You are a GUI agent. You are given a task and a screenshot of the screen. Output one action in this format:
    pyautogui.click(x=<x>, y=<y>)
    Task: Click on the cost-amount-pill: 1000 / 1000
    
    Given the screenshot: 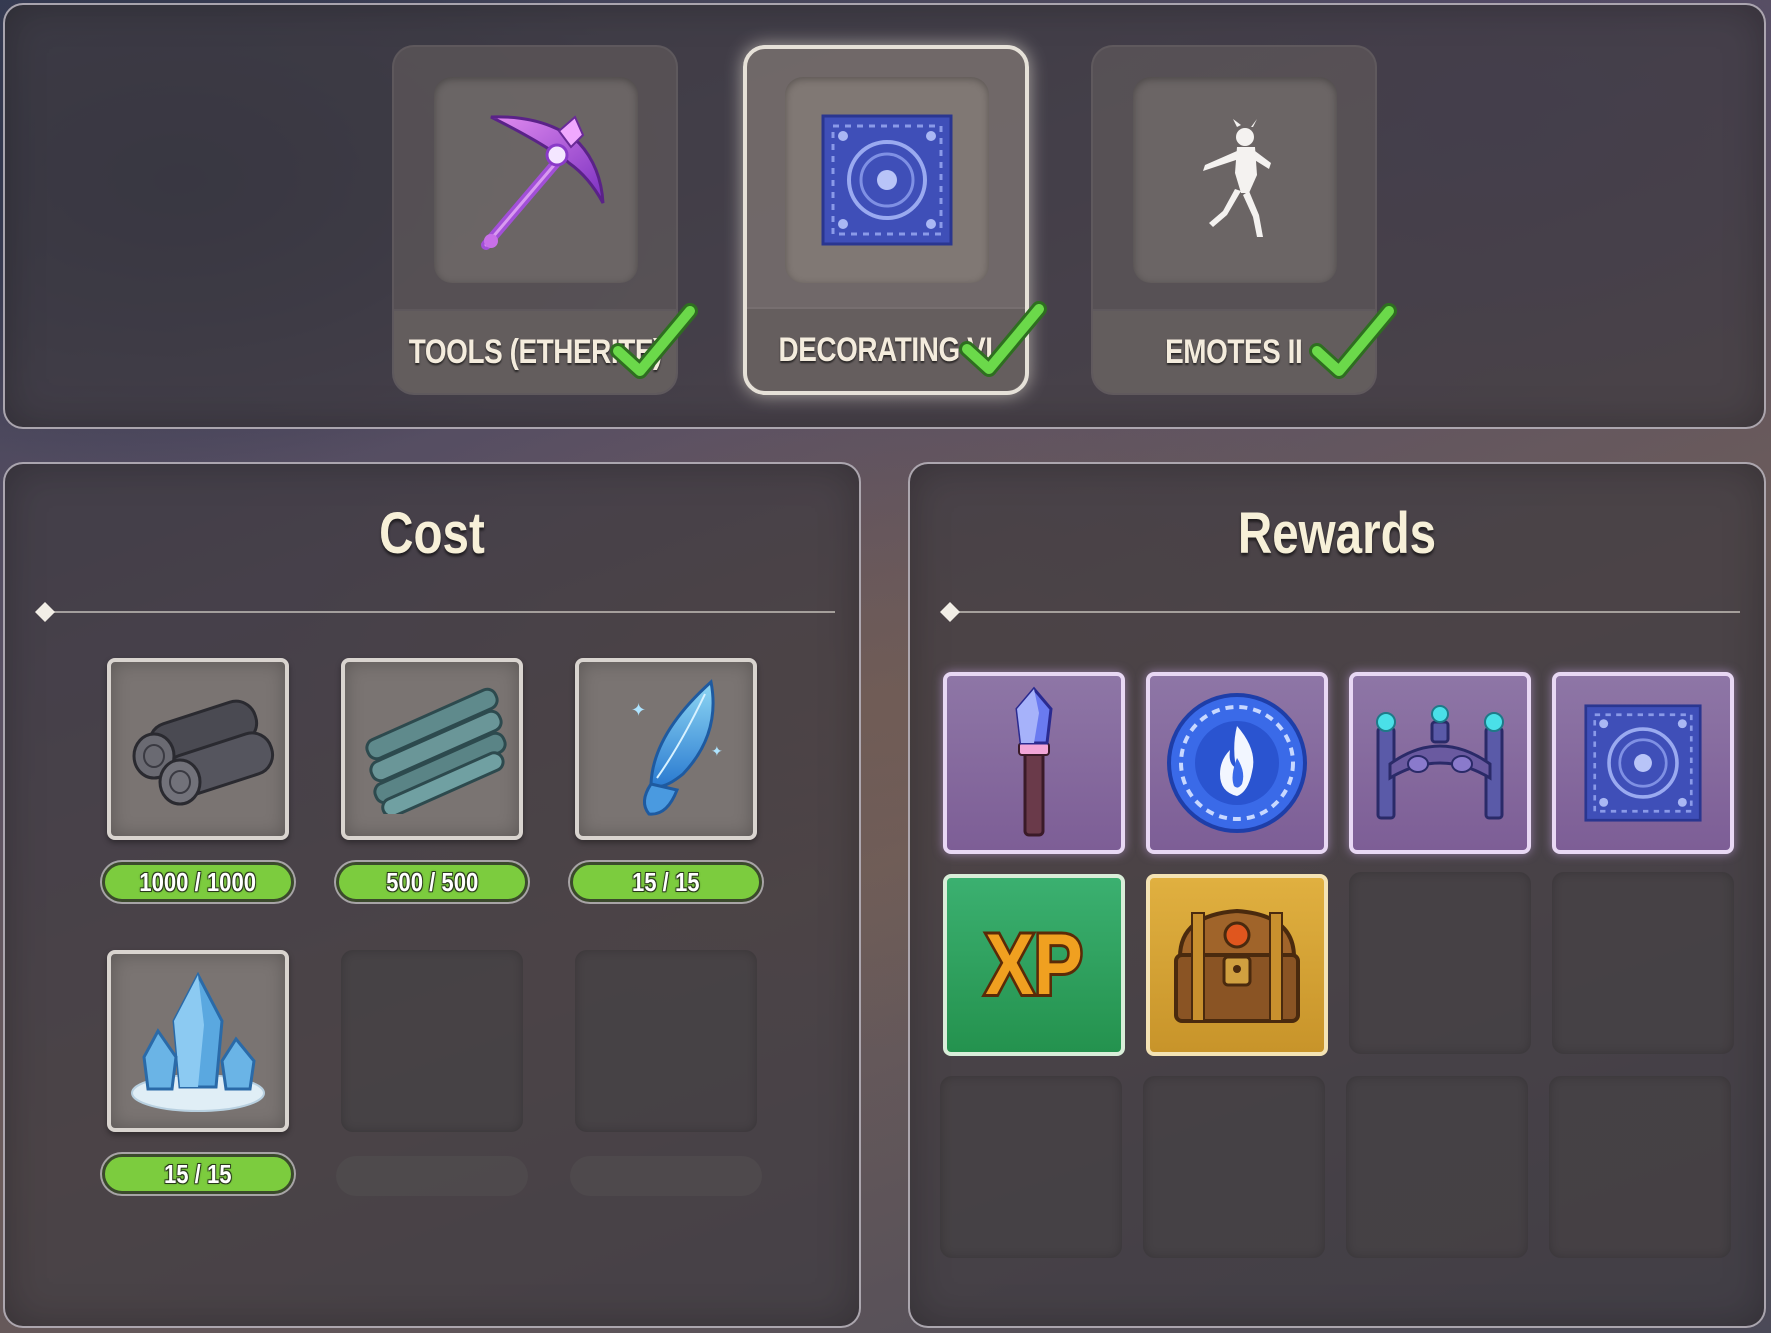 What is the action you would take?
    pyautogui.click(x=198, y=882)
    